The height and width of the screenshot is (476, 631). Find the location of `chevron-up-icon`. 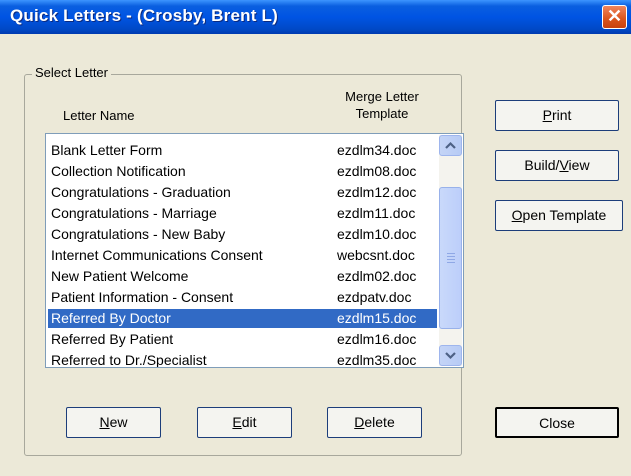

chevron-up-icon is located at coordinates (450, 145).